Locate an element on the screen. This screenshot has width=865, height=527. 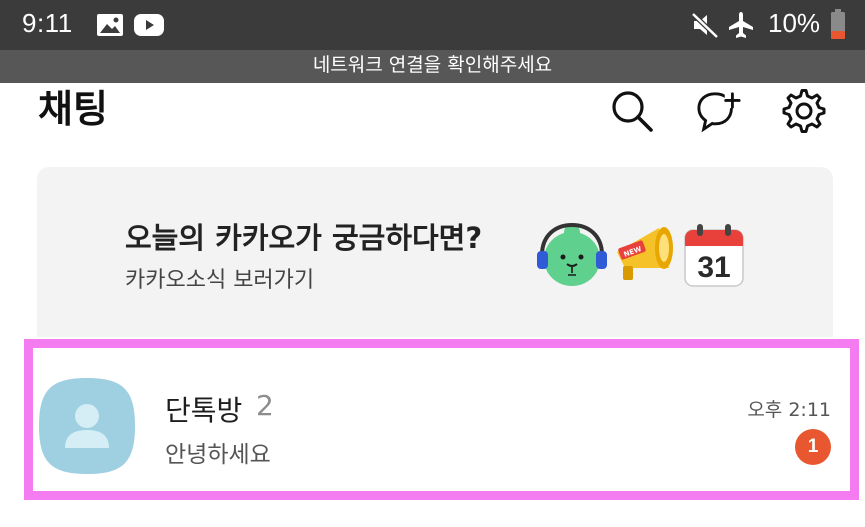
status-time: 9:11 is located at coordinates (47, 23).